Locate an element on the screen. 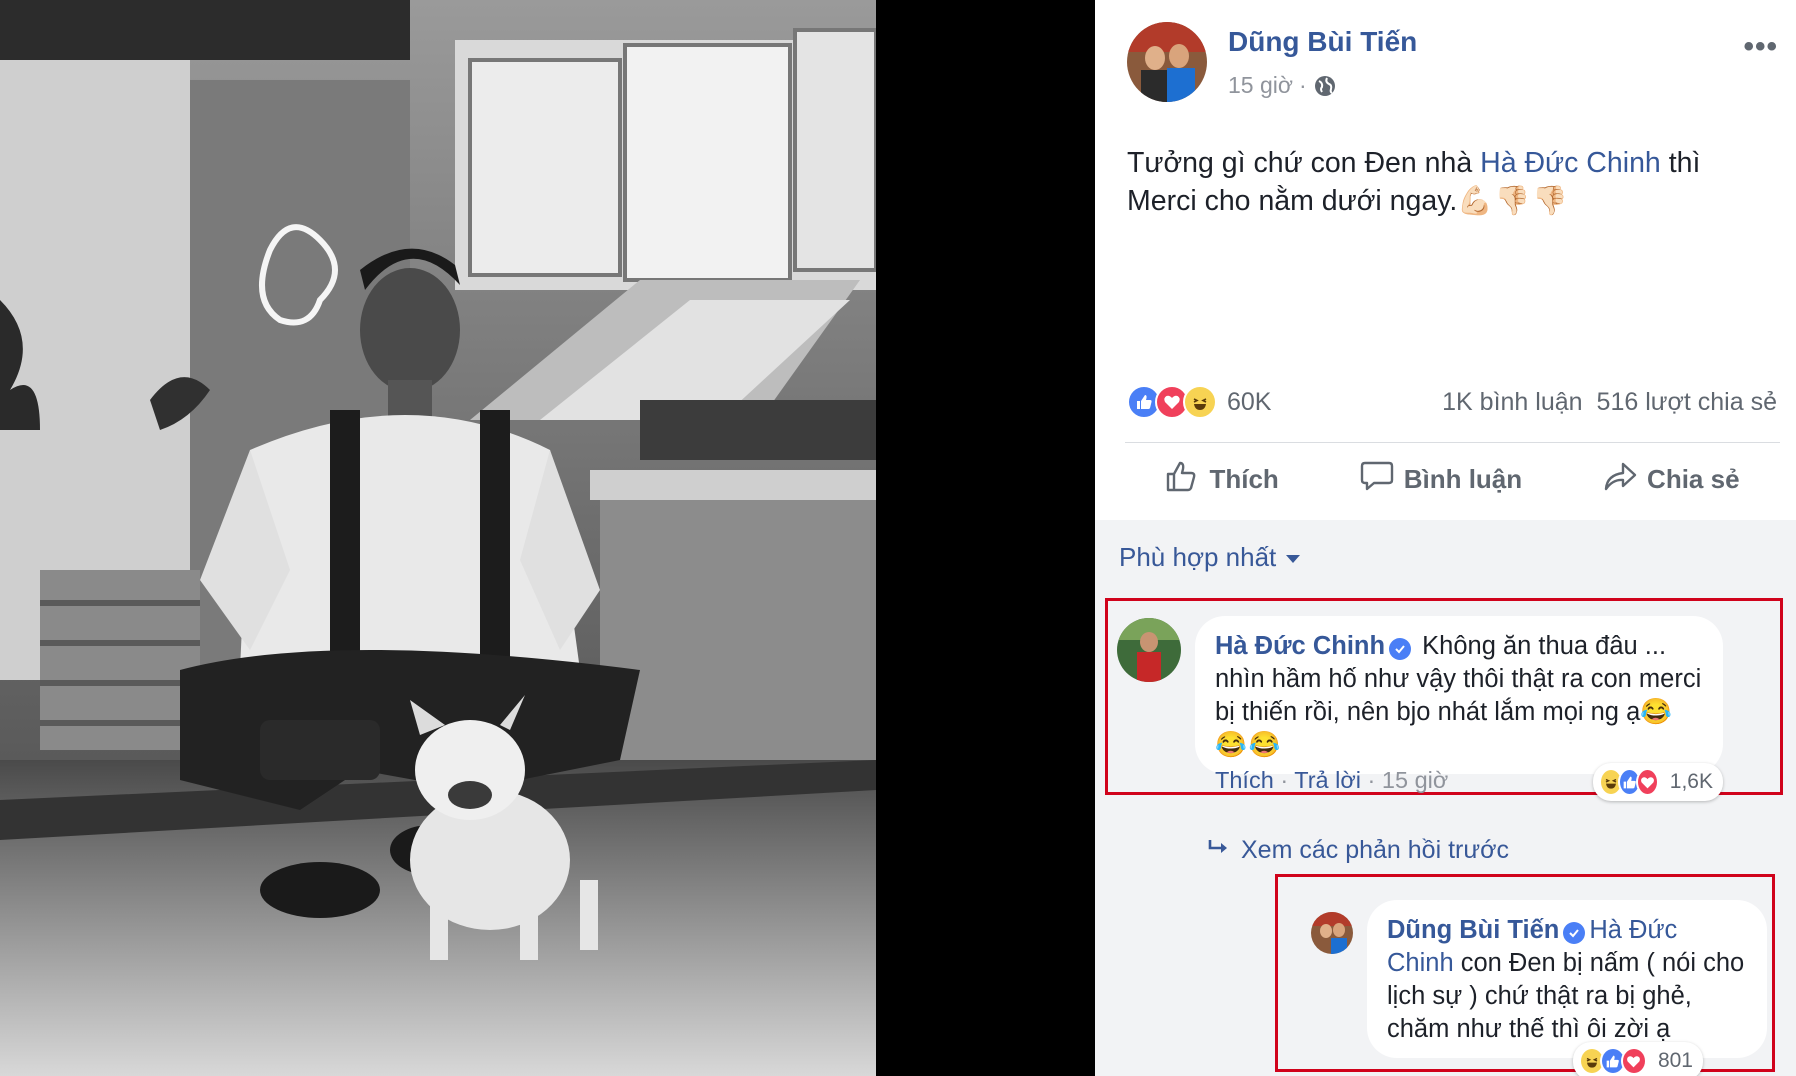 Image resolution: width=1796 pixels, height=1076 pixels. reaction-count: 60K is located at coordinates (1249, 402).